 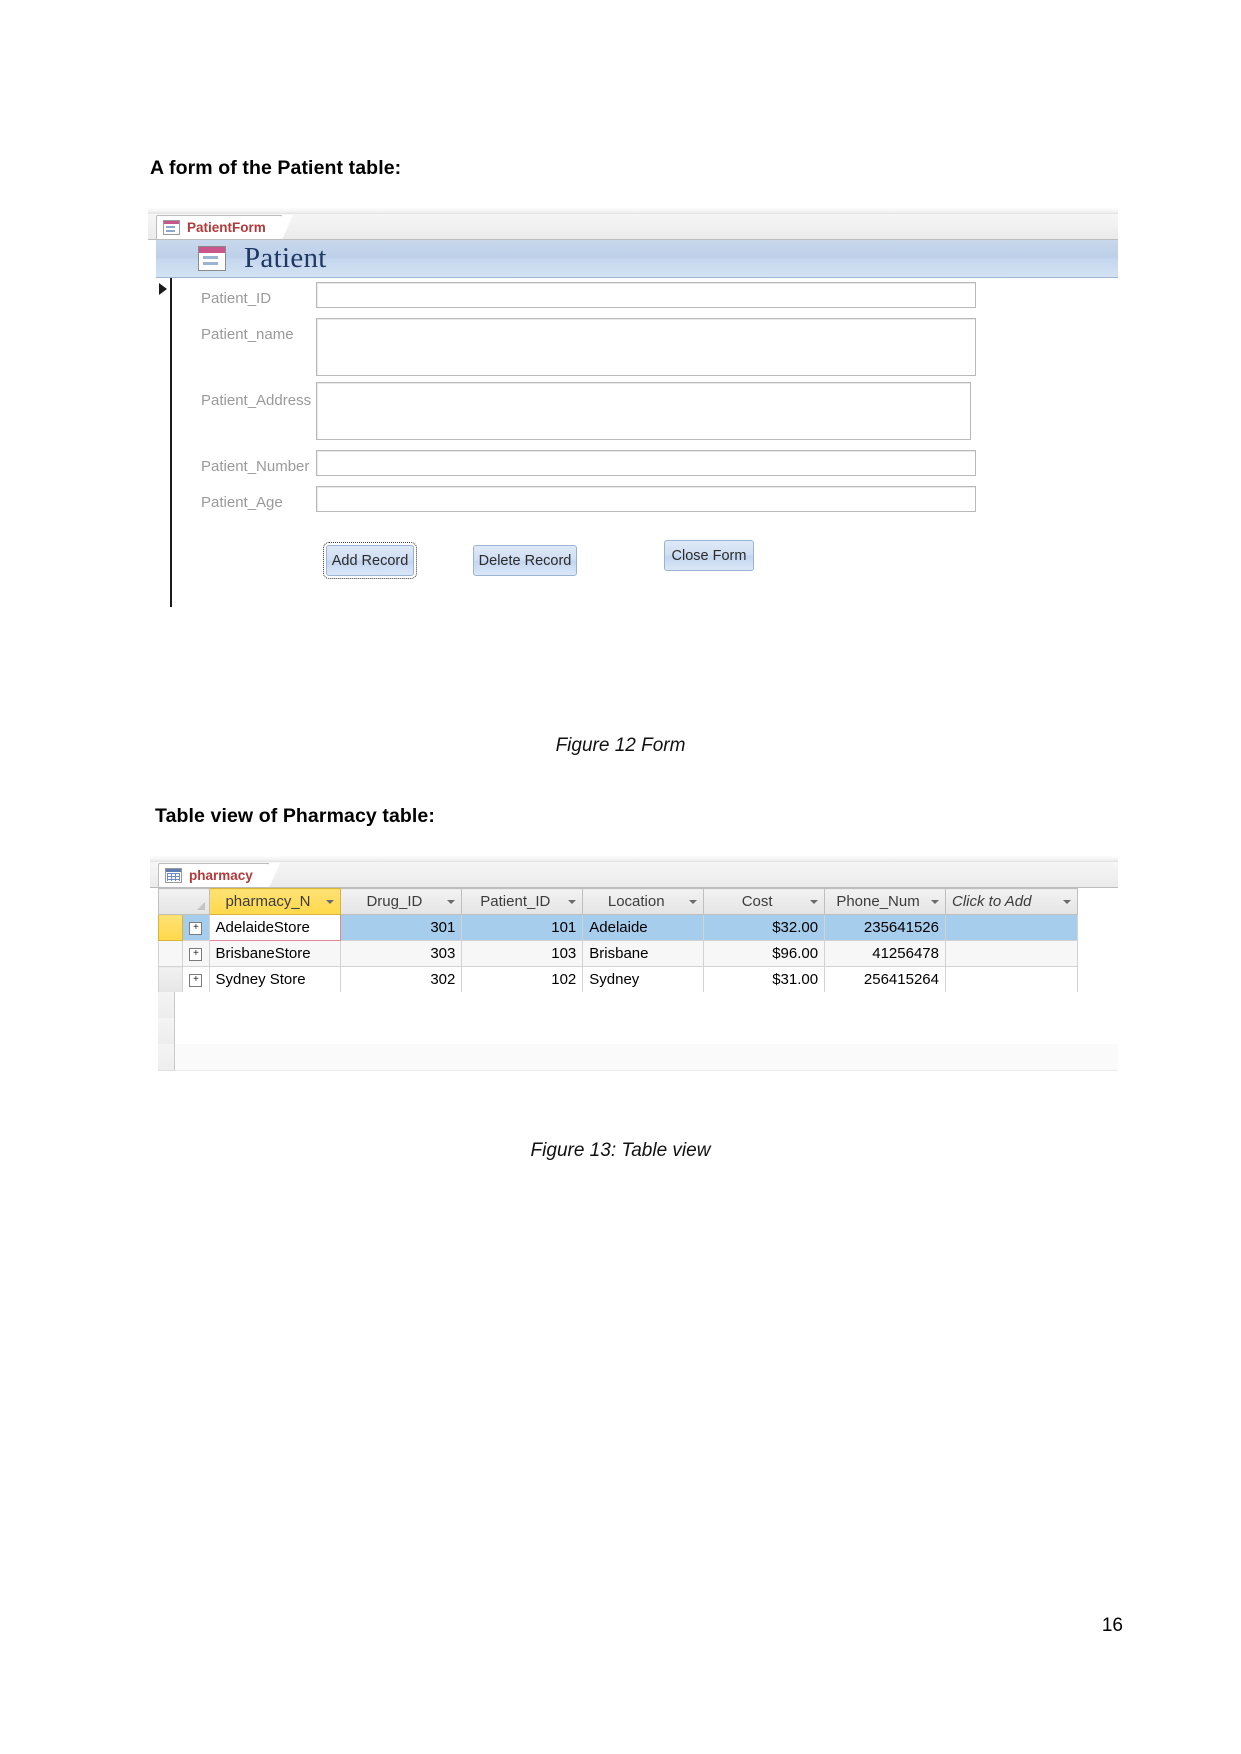 I want to click on column-header-label: Location, so click(x=636, y=901).